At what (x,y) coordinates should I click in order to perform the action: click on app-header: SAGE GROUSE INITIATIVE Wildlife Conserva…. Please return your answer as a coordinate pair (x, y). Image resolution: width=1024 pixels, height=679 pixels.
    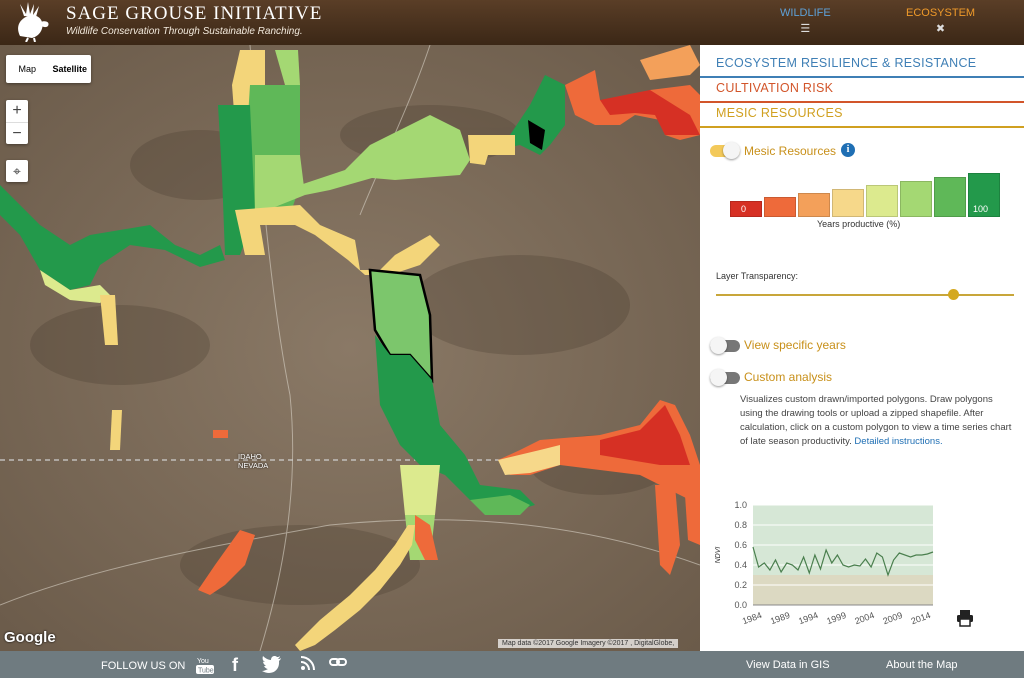
    Looking at the image, I should click on (512, 24).